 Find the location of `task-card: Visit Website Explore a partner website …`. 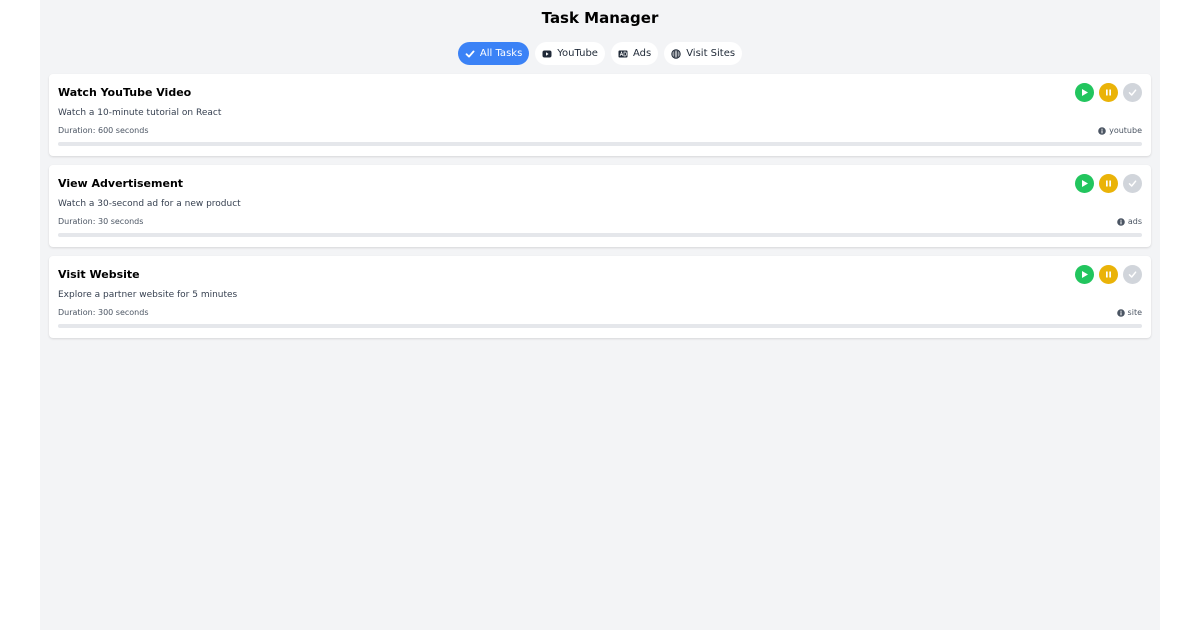

task-card: Visit Website Explore a partner website … is located at coordinates (600, 297).